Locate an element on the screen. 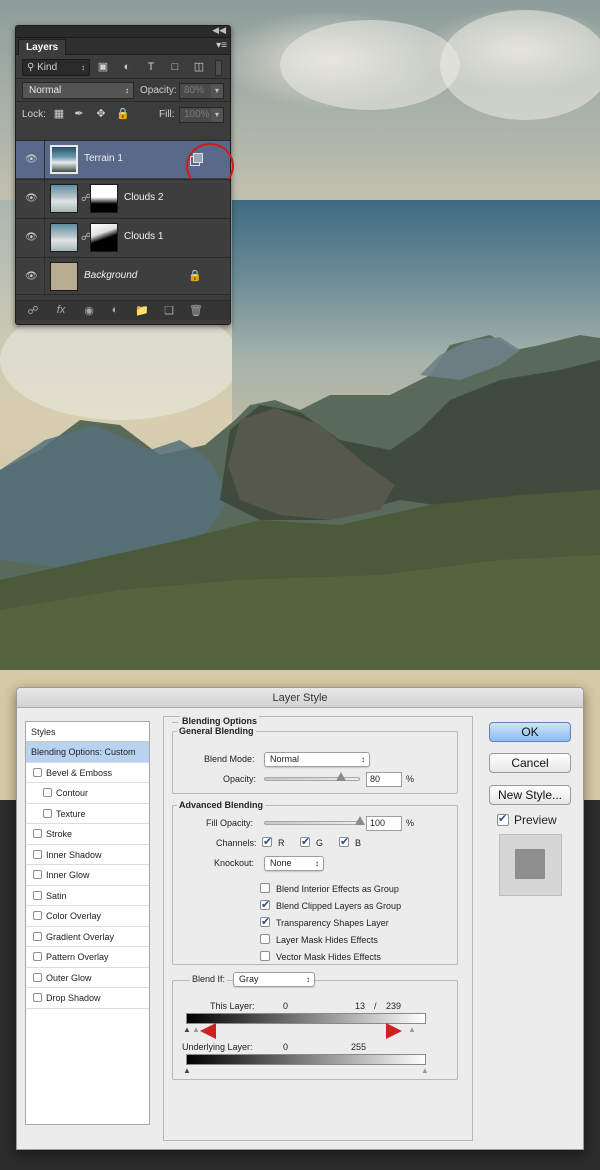 The image size is (600, 1170). style-item: Contour is located at coordinates (87, 793).